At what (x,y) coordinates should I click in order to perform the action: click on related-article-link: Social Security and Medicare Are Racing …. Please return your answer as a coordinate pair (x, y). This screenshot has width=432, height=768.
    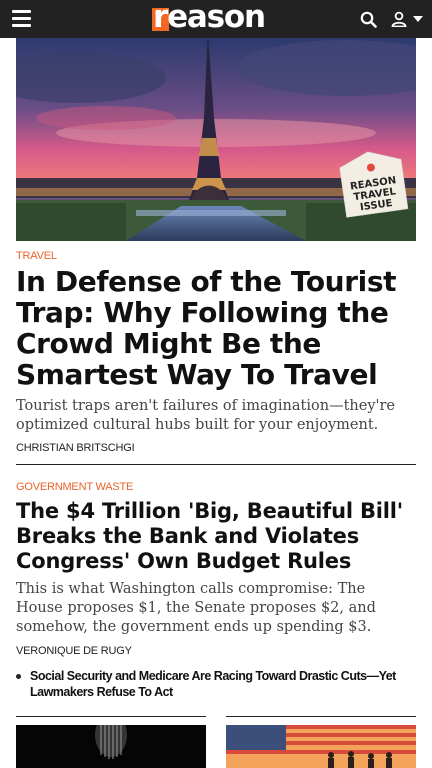
    Looking at the image, I should click on (222, 684).